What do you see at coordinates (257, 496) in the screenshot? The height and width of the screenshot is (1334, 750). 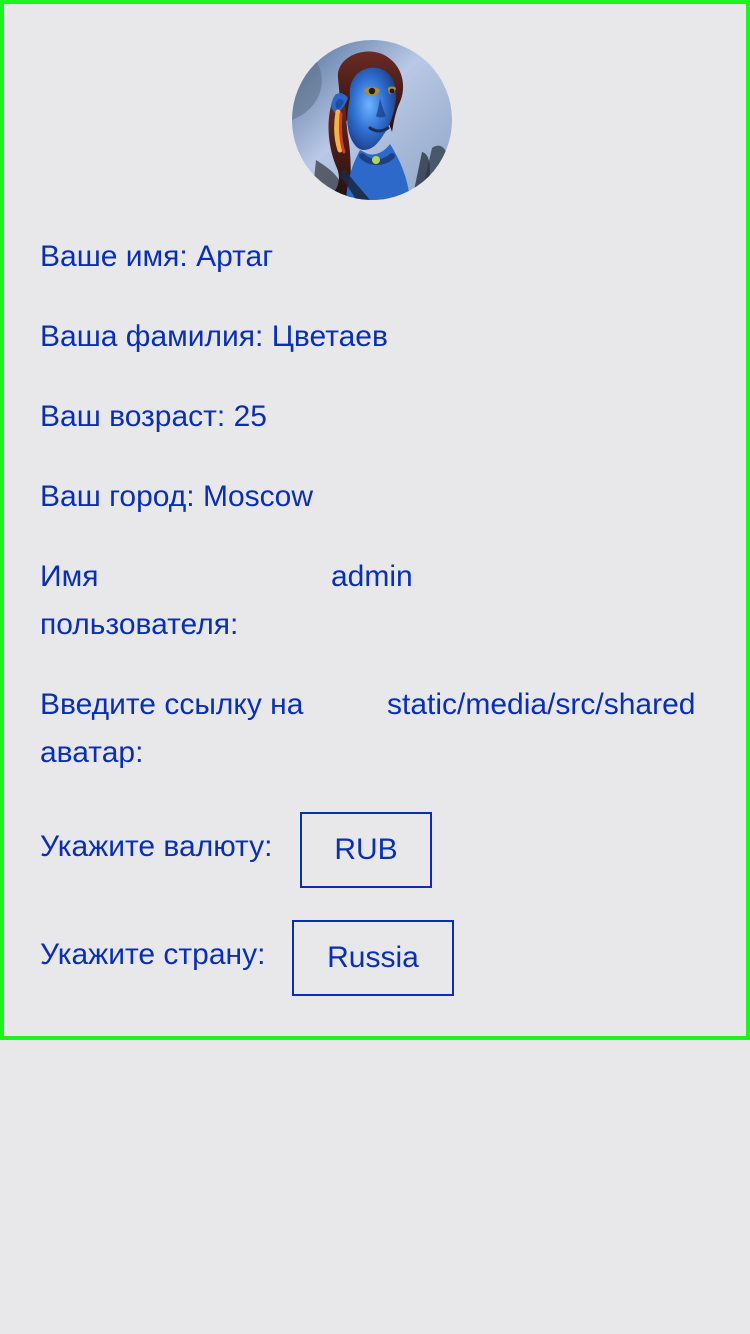 I see `city-value: Moscow` at bounding box center [257, 496].